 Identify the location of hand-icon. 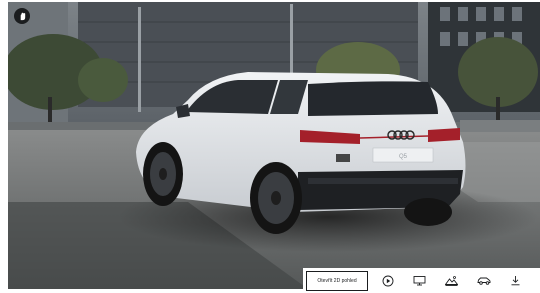
(22, 16).